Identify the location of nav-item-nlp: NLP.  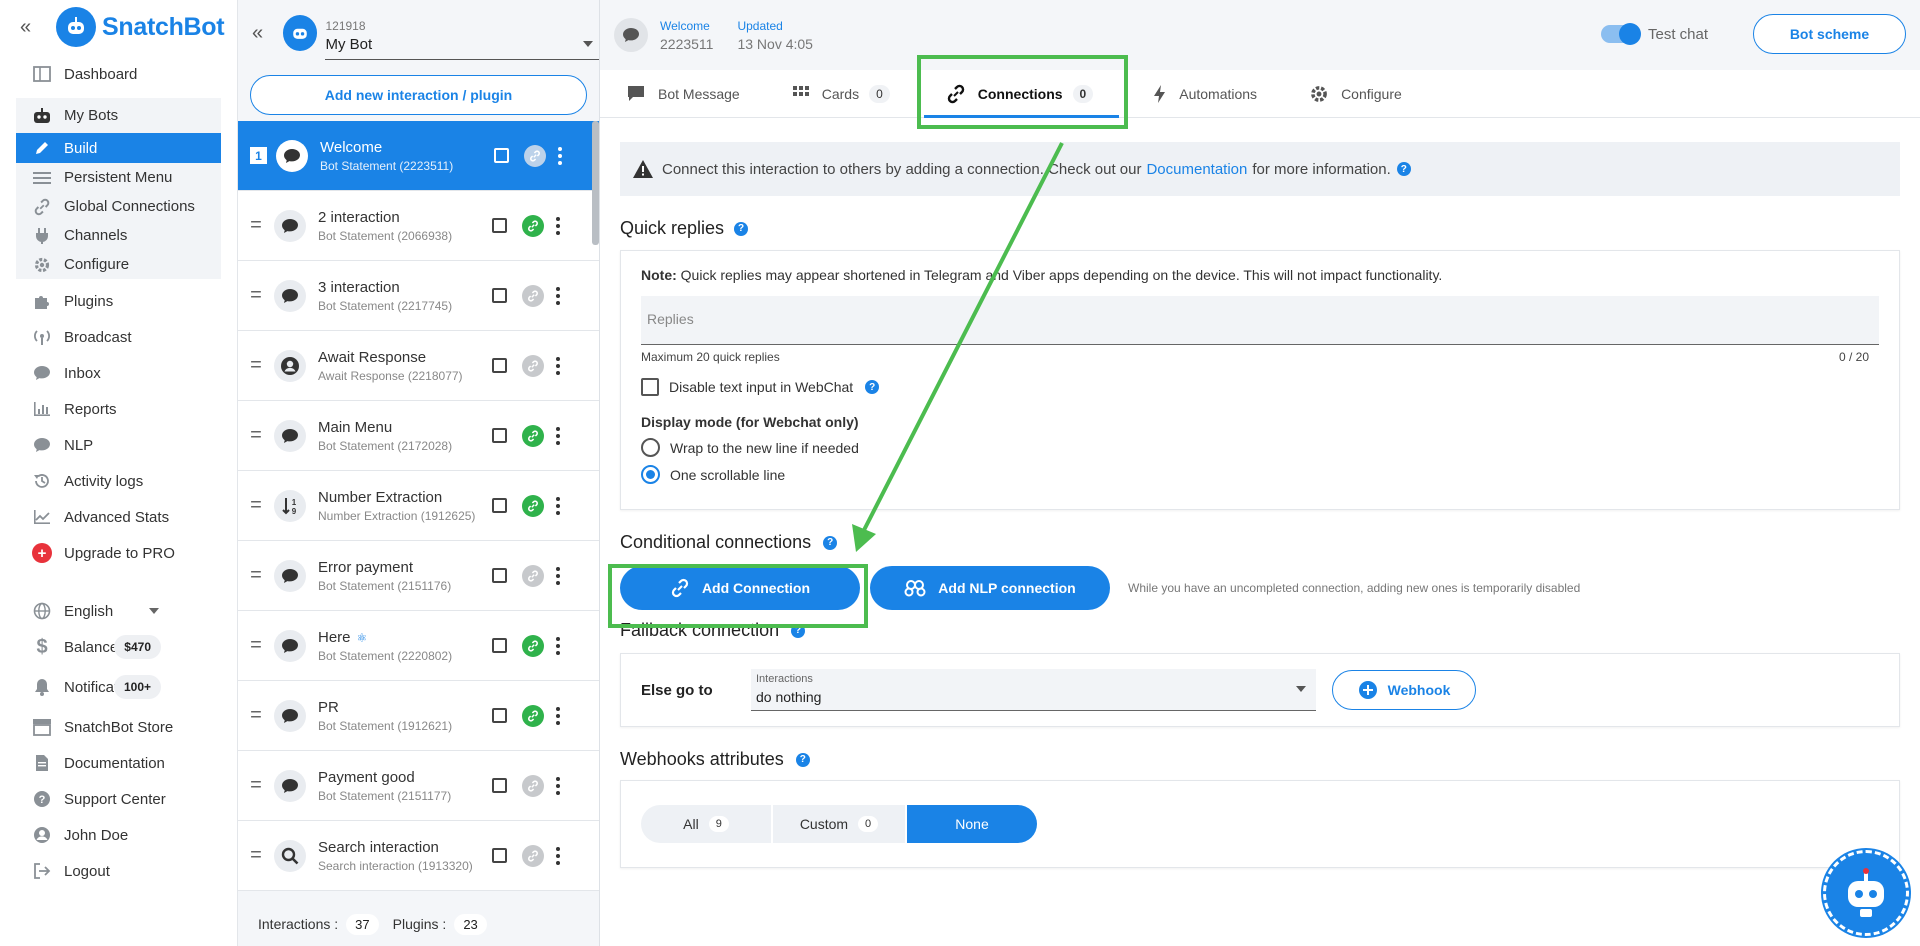
(118, 445).